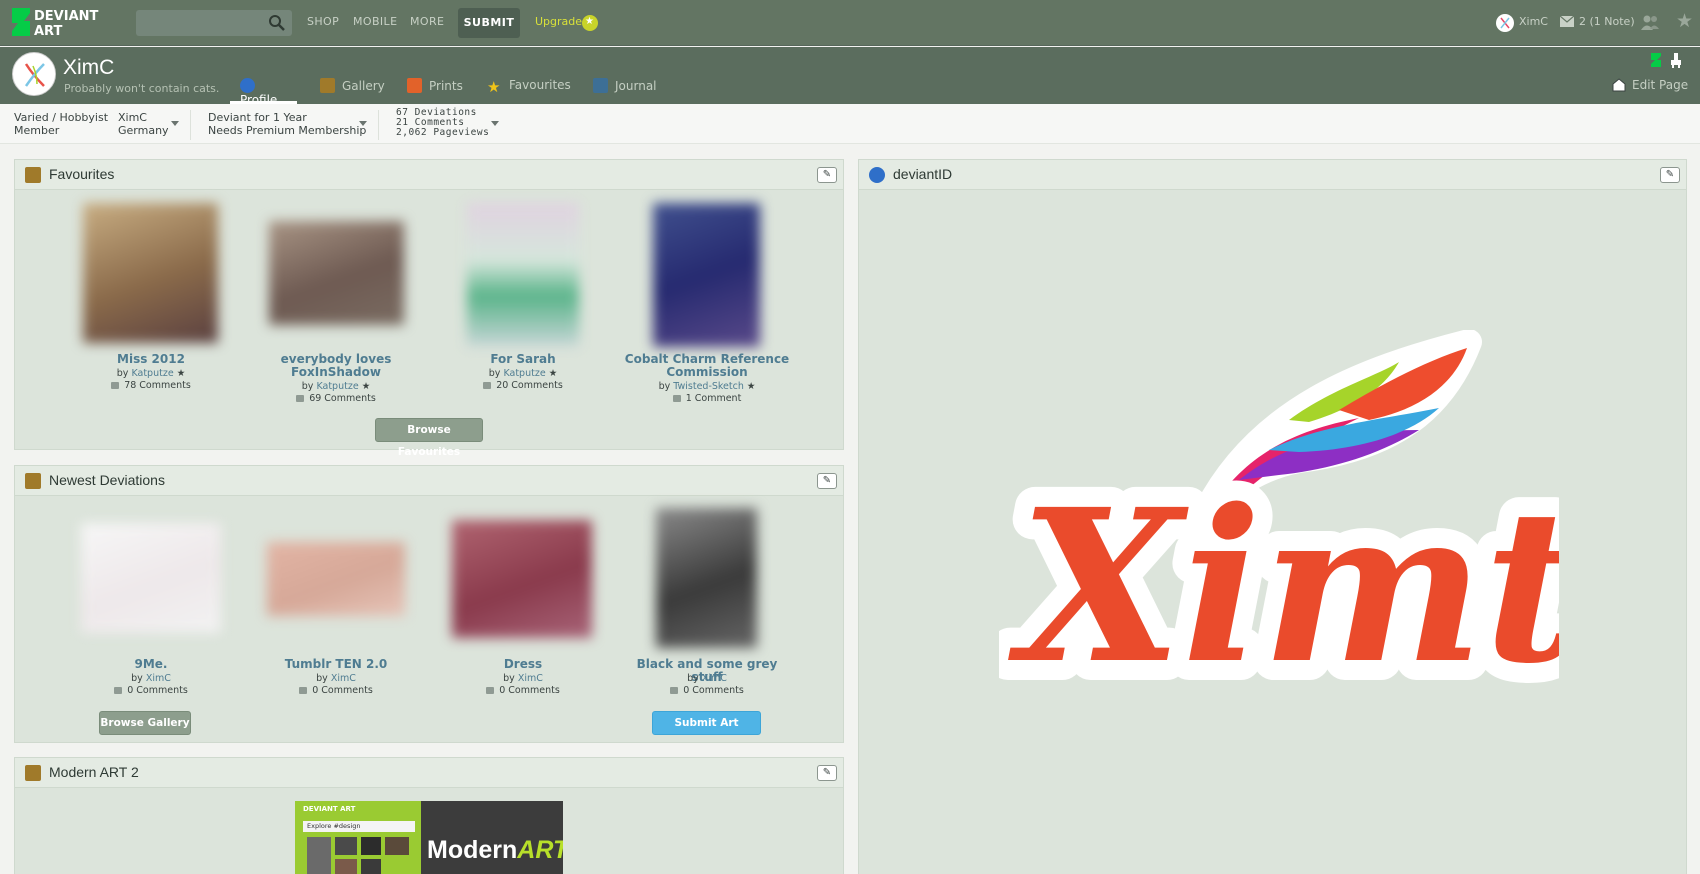 Image resolution: width=1700 pixels, height=874 pixels. Describe the element at coordinates (1272, 175) in the screenshot. I see `panel-header: deviantID ✎` at that location.